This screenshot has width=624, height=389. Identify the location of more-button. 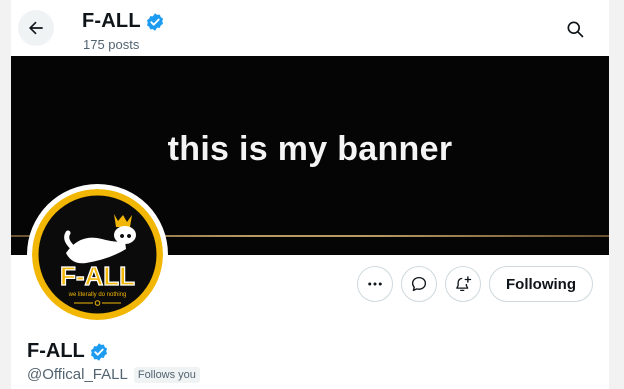
(375, 284).